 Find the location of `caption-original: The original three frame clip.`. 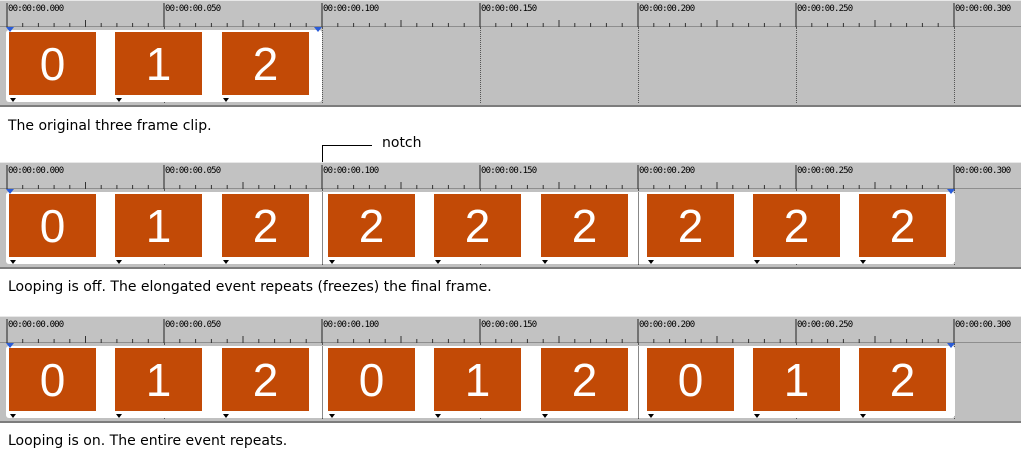

caption-original: The original three frame clip. is located at coordinates (110, 126).